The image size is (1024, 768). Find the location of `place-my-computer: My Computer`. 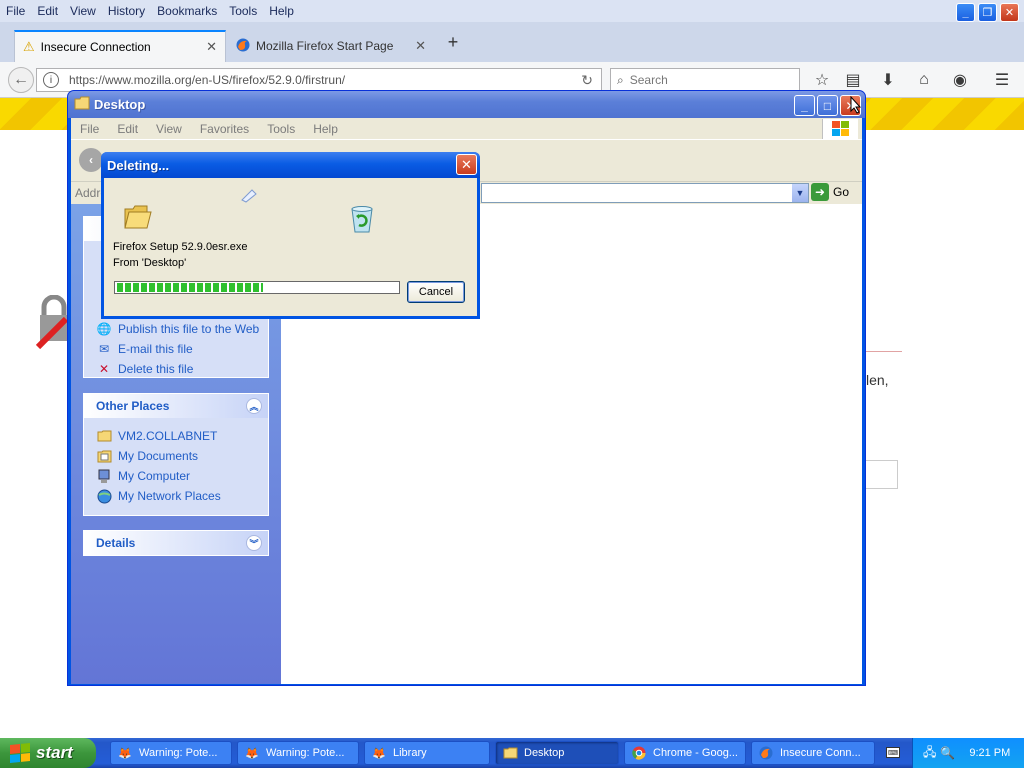

place-my-computer: My Computer is located at coordinates (176, 476).